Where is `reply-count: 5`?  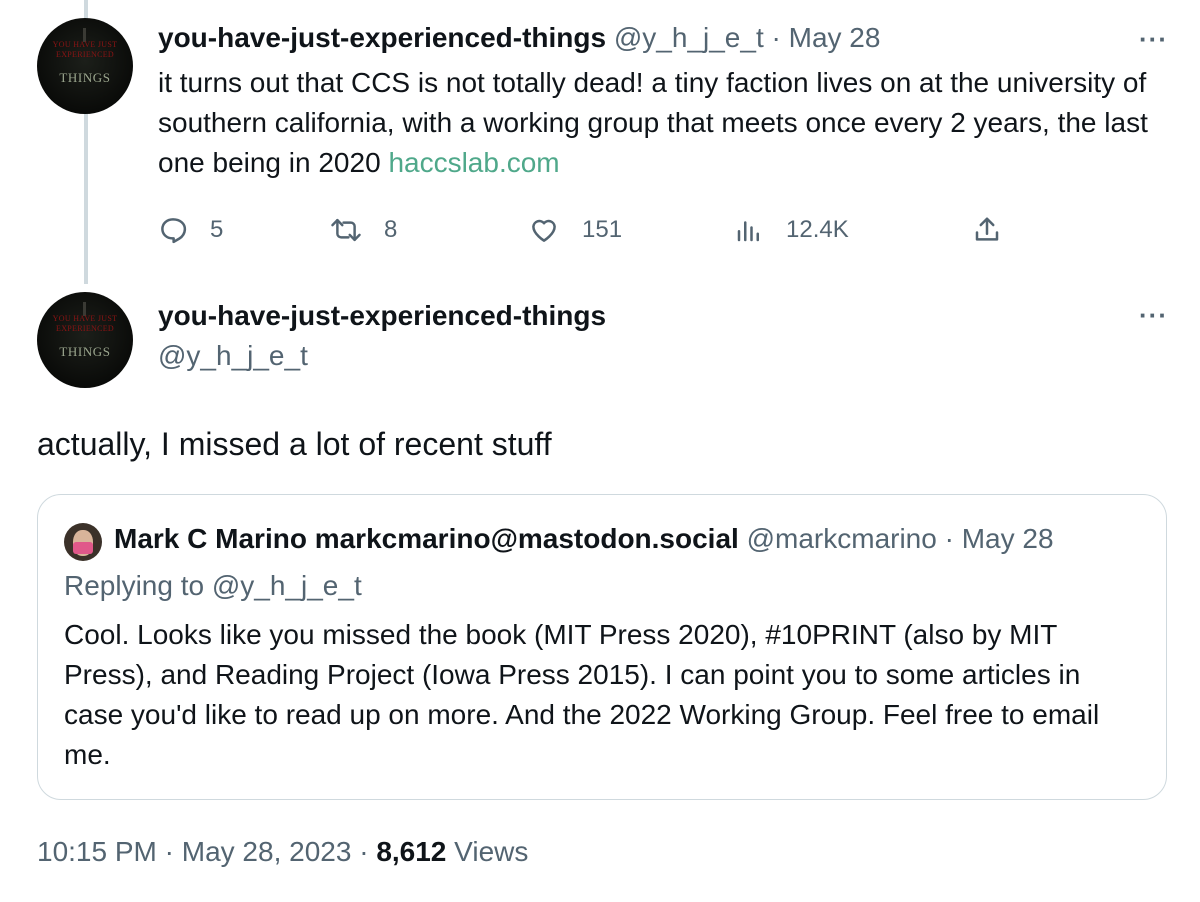
reply-count: 5 is located at coordinates (217, 229).